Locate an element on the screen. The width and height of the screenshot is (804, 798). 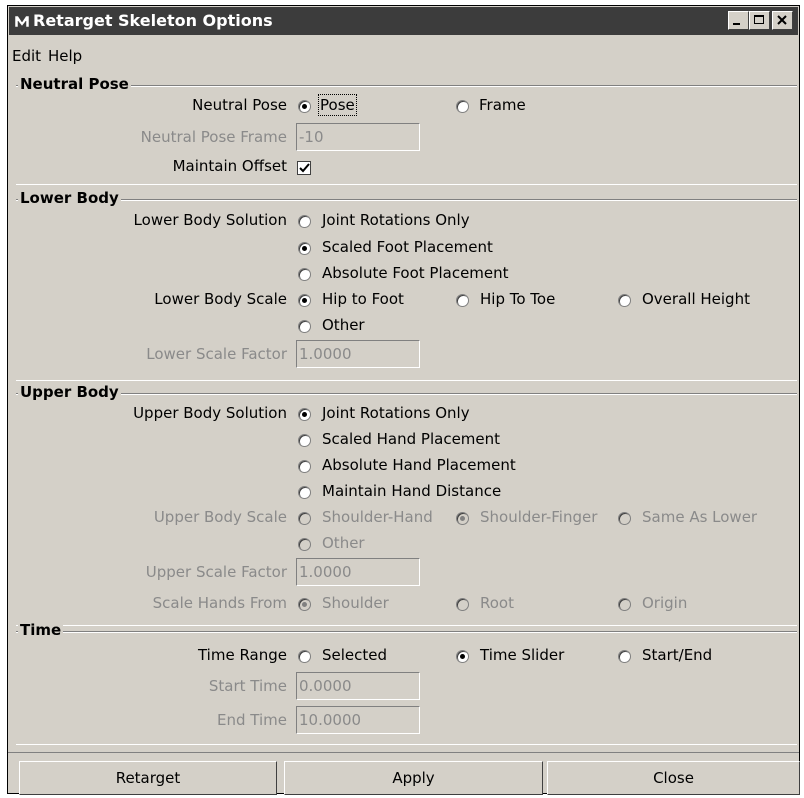
radio-hip-to-toe-label: Hip To Toe is located at coordinates (517, 299).